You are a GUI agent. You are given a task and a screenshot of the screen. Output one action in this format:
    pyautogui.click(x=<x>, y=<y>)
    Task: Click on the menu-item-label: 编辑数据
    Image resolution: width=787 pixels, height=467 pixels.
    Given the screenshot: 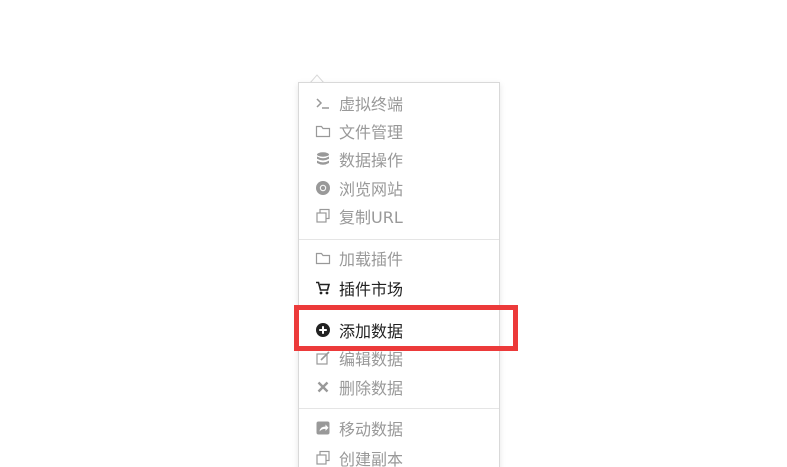 What is the action you would take?
    pyautogui.click(x=371, y=359)
    